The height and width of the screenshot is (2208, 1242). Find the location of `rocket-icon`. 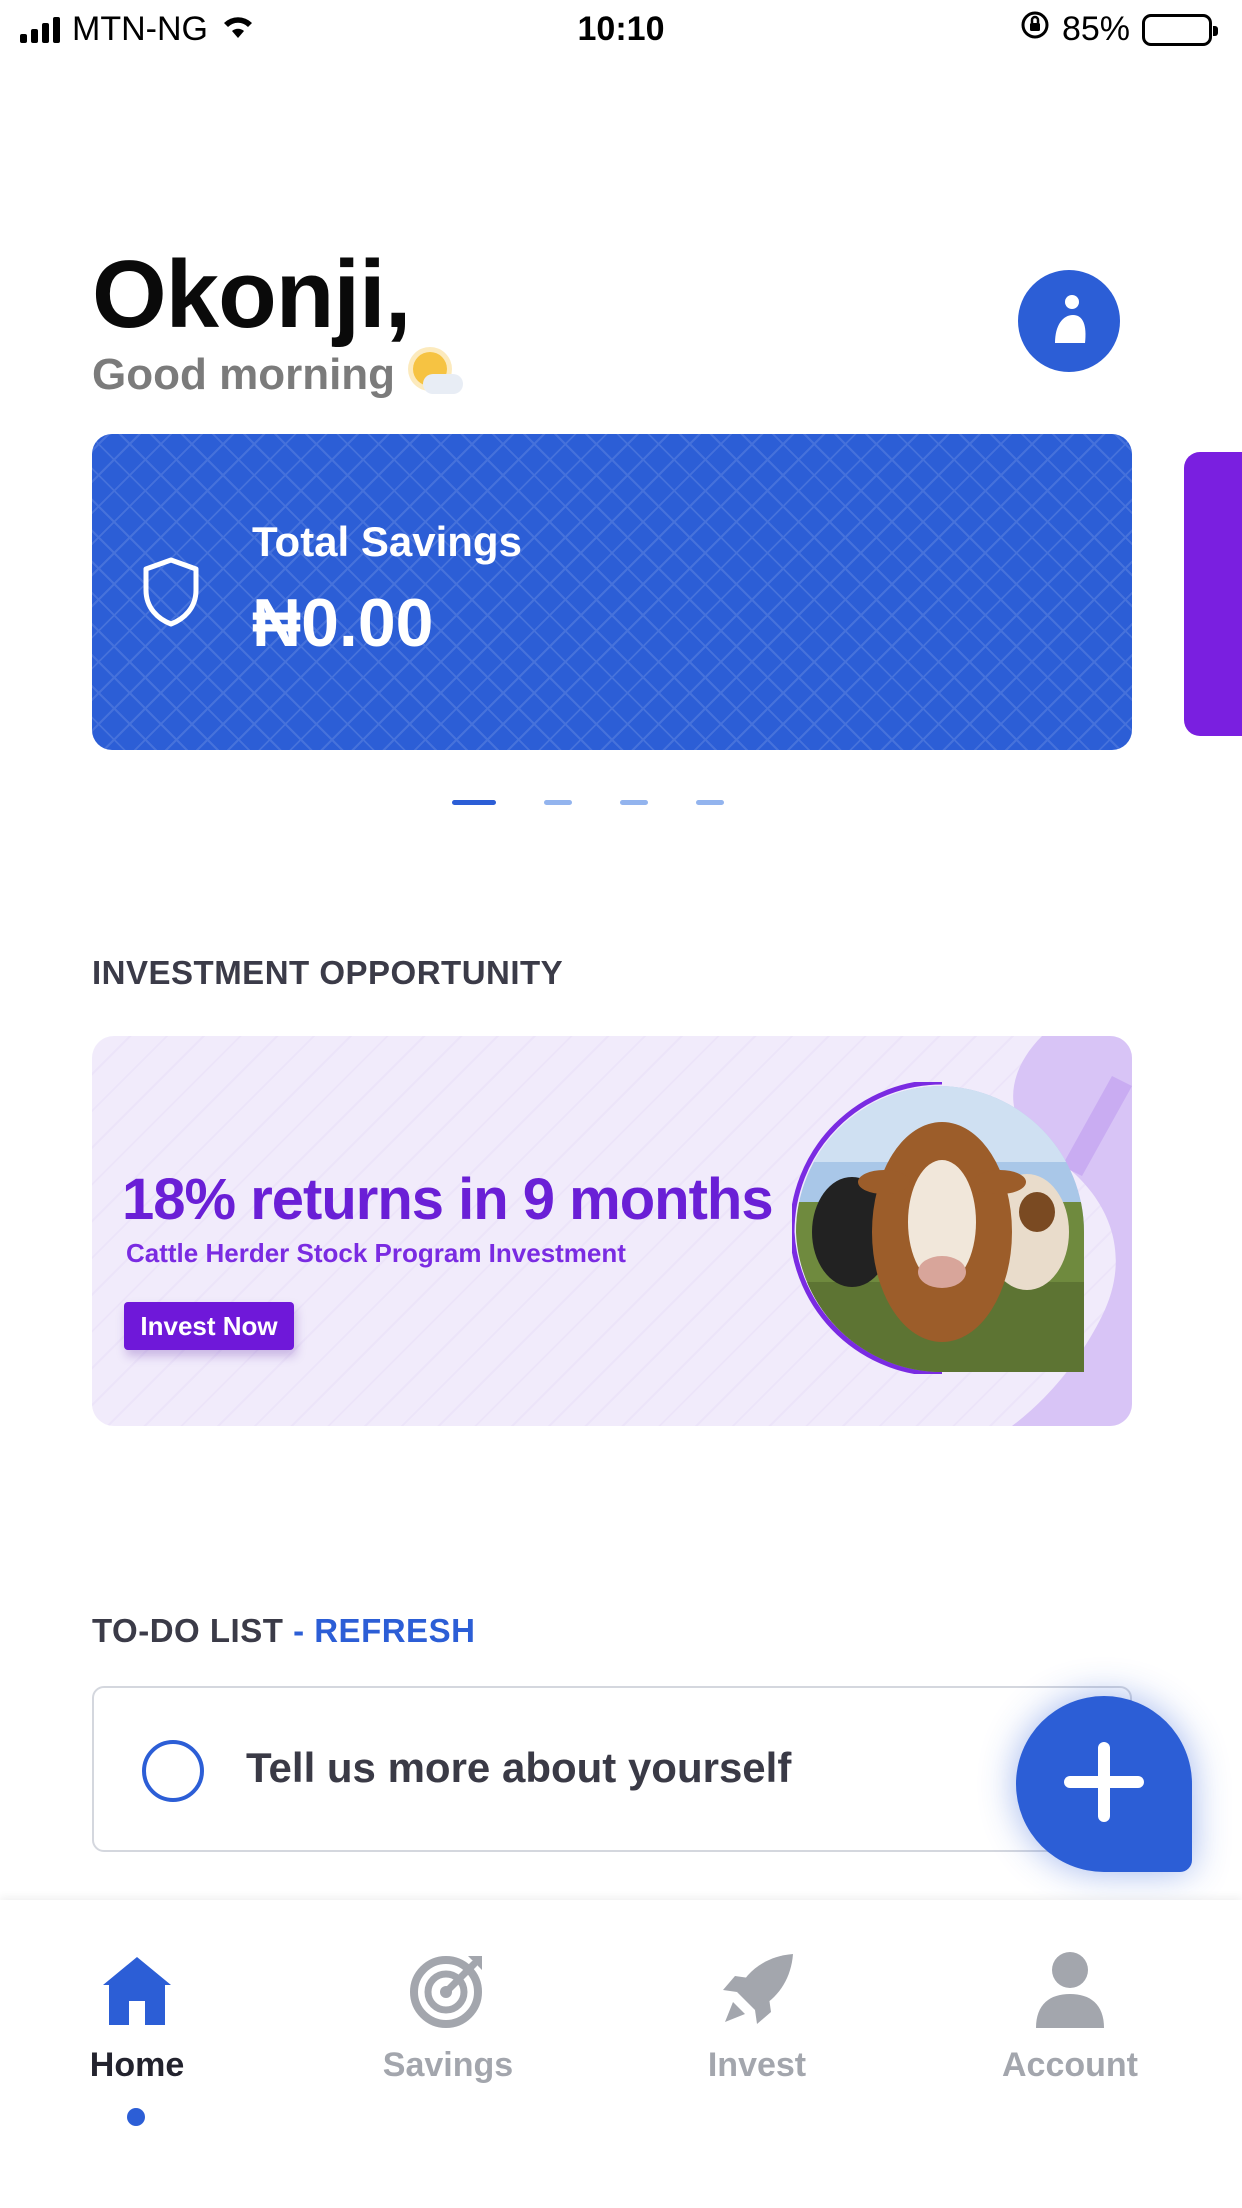

rocket-icon is located at coordinates (757, 1990).